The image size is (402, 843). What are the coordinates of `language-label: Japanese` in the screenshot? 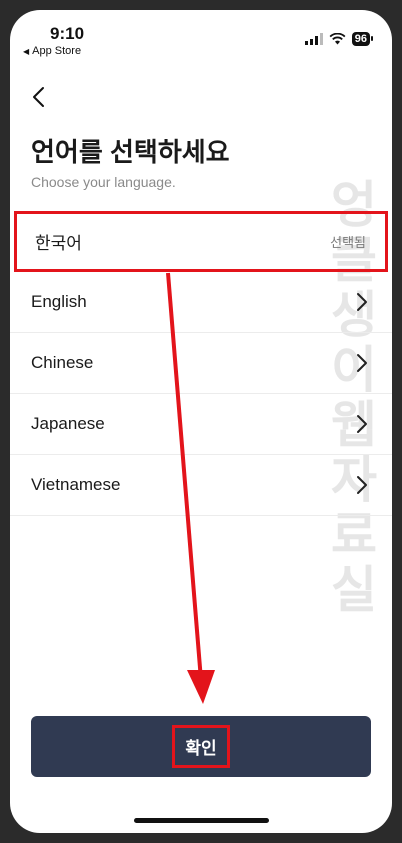 It's located at (68, 423).